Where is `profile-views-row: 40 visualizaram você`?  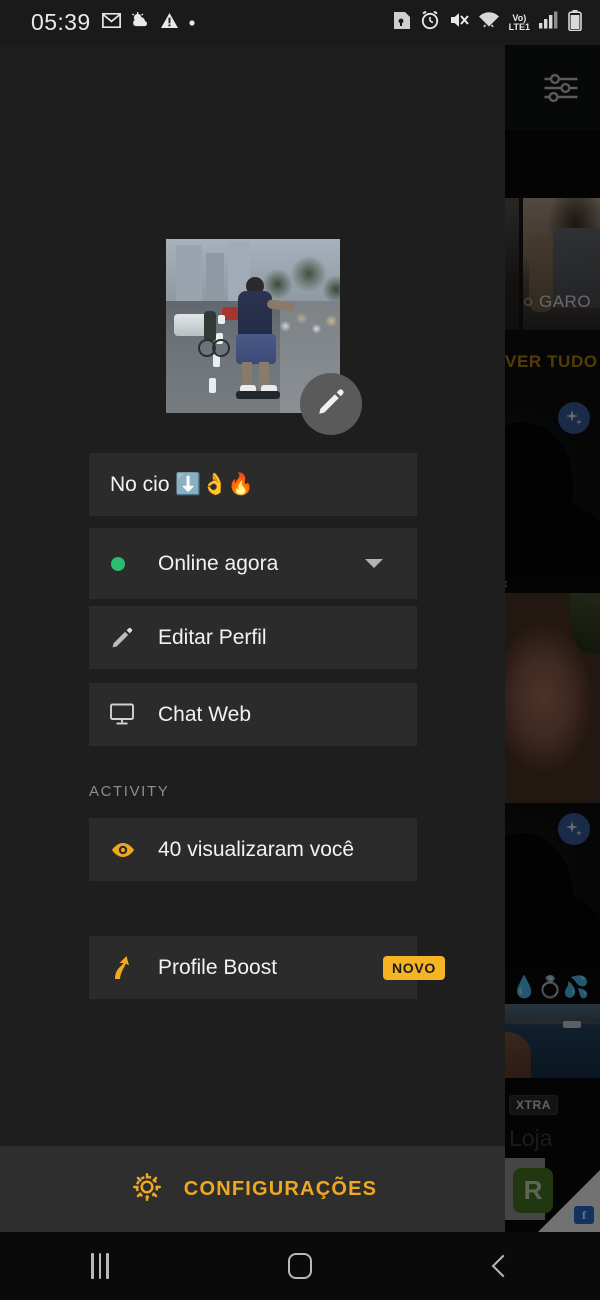 profile-views-row: 40 visualizaram você is located at coordinates (253, 849).